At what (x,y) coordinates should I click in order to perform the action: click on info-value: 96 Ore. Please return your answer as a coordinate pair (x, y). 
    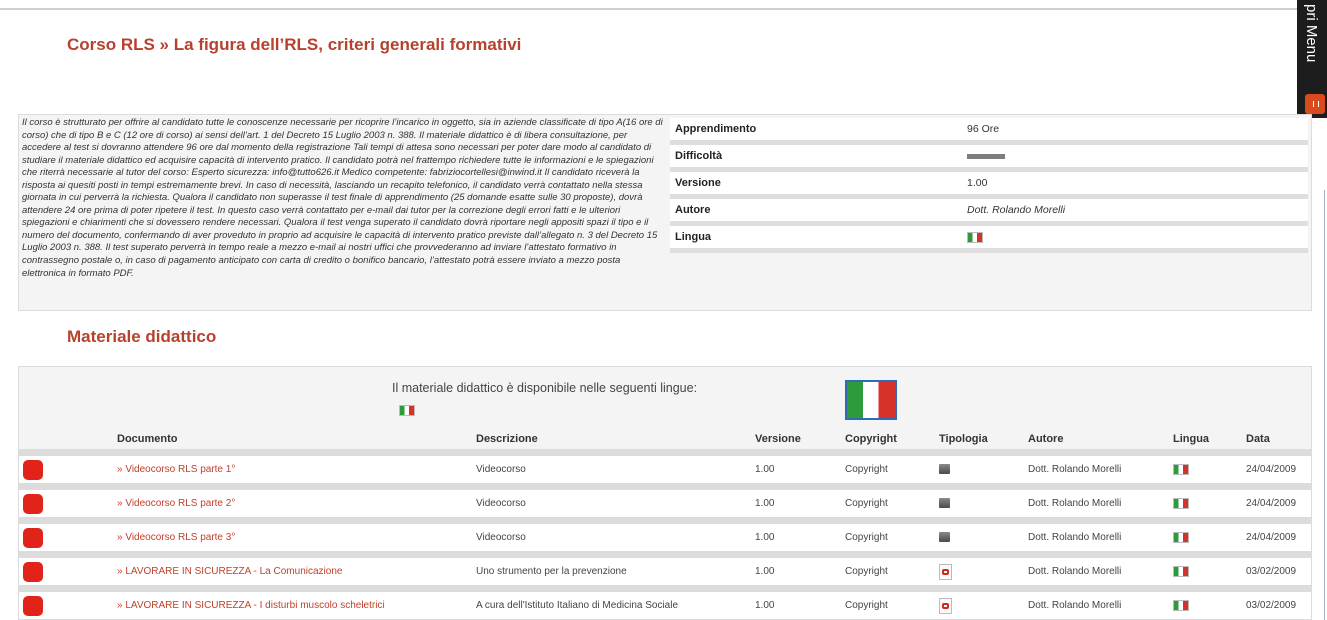
    Looking at the image, I should click on (1135, 131).